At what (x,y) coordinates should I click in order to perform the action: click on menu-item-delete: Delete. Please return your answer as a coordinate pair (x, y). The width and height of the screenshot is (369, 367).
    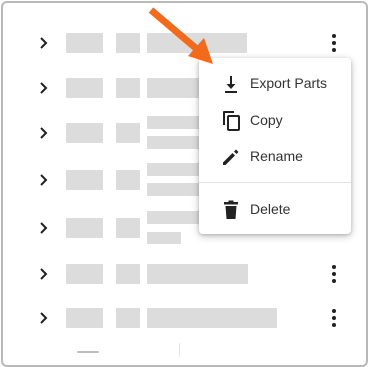
    Looking at the image, I should click on (275, 210).